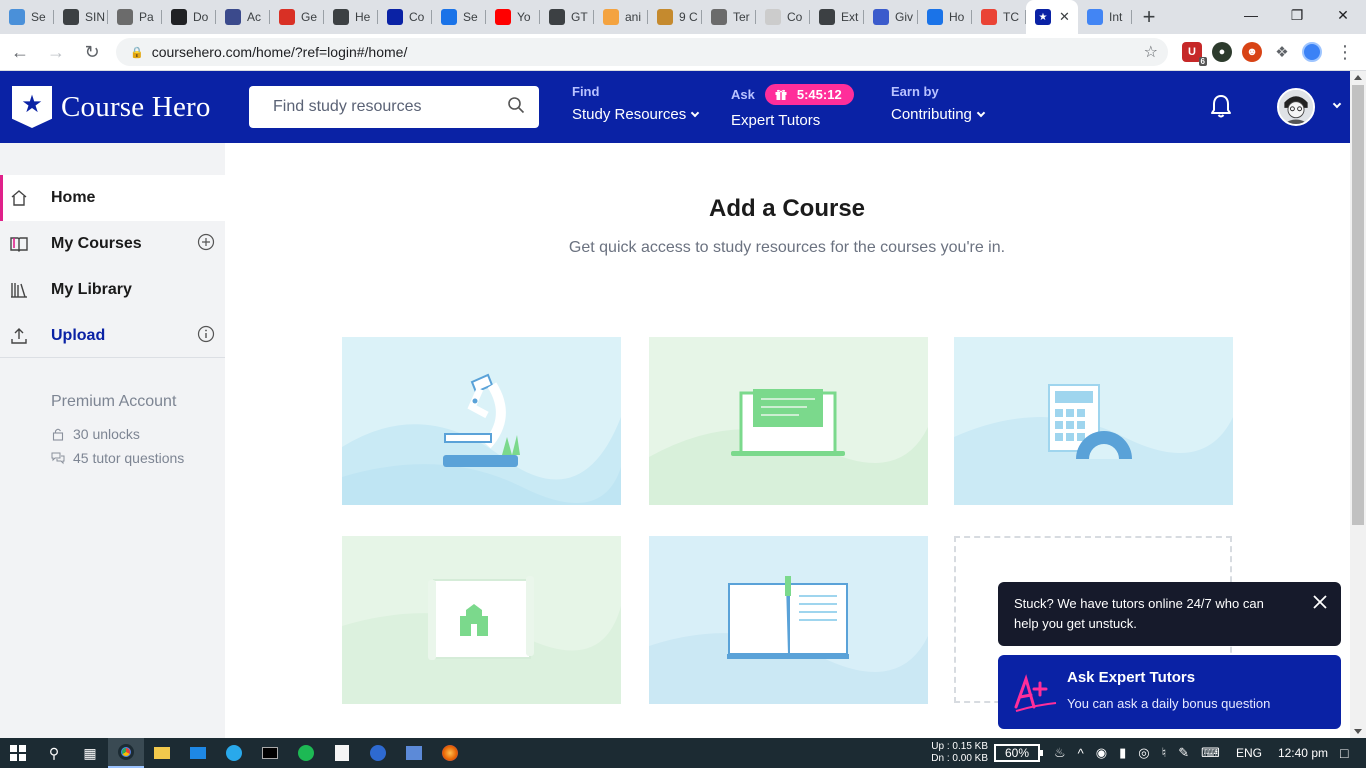  Describe the element at coordinates (837, 17) in the screenshot. I see `browser-tab: Ext` at that location.